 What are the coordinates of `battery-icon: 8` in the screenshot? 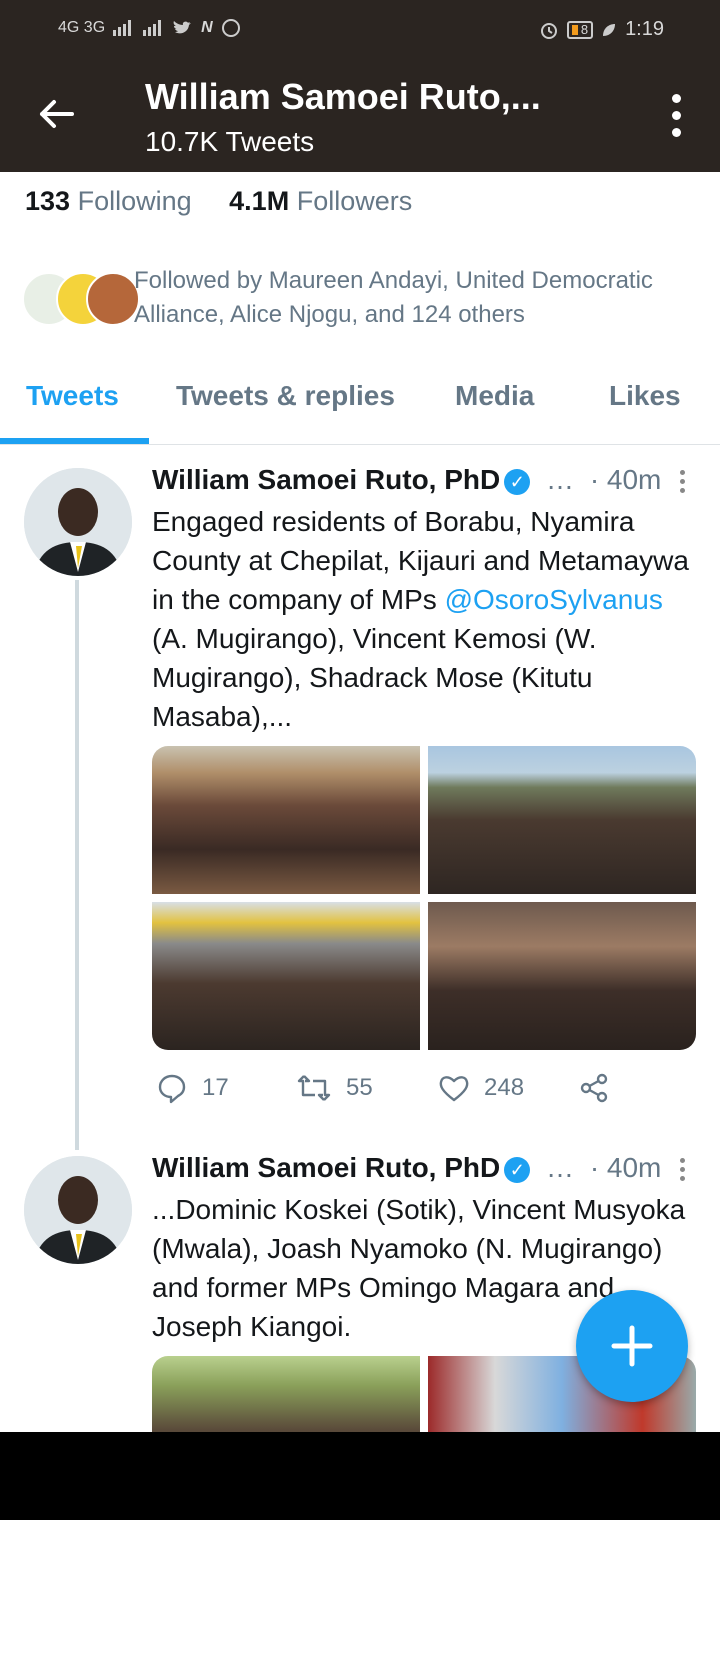 It's located at (580, 29).